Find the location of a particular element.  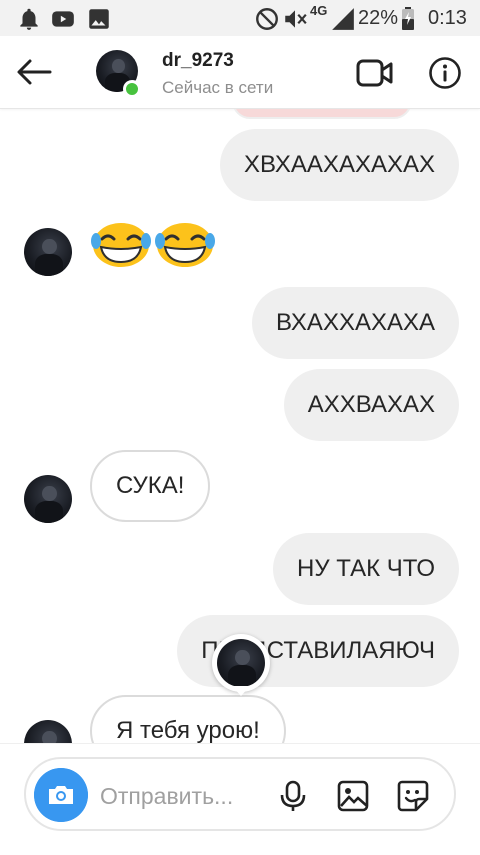

composer-bar is located at coordinates (240, 799).